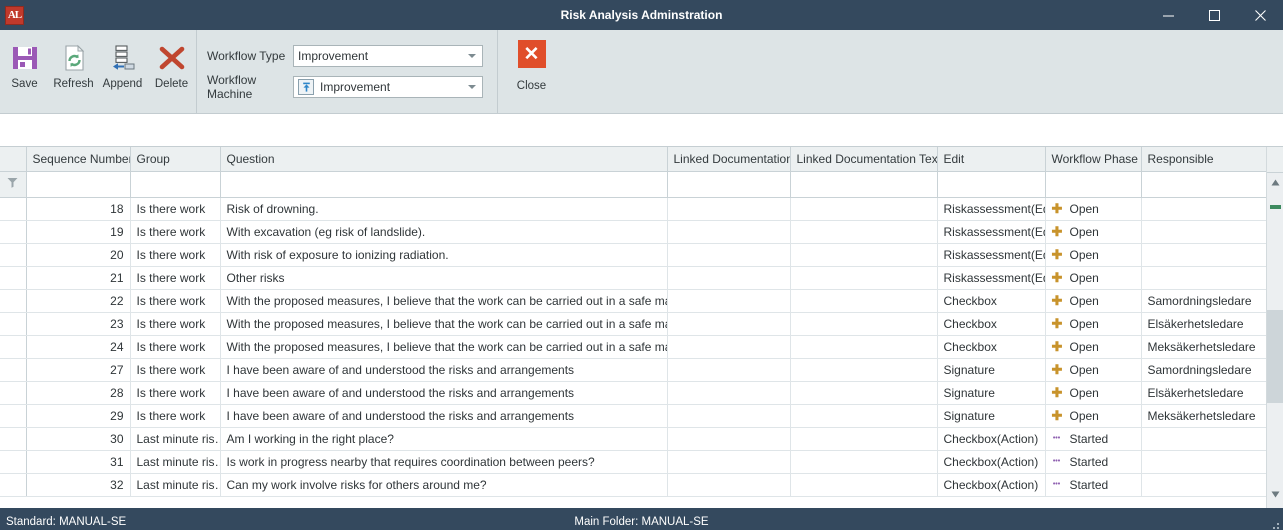 The height and width of the screenshot is (530, 1283). I want to click on cell-sequence-number: 24, so click(78, 347).